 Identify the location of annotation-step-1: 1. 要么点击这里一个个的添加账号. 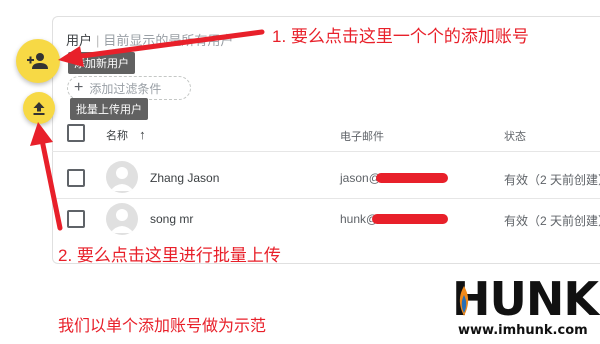
(400, 36).